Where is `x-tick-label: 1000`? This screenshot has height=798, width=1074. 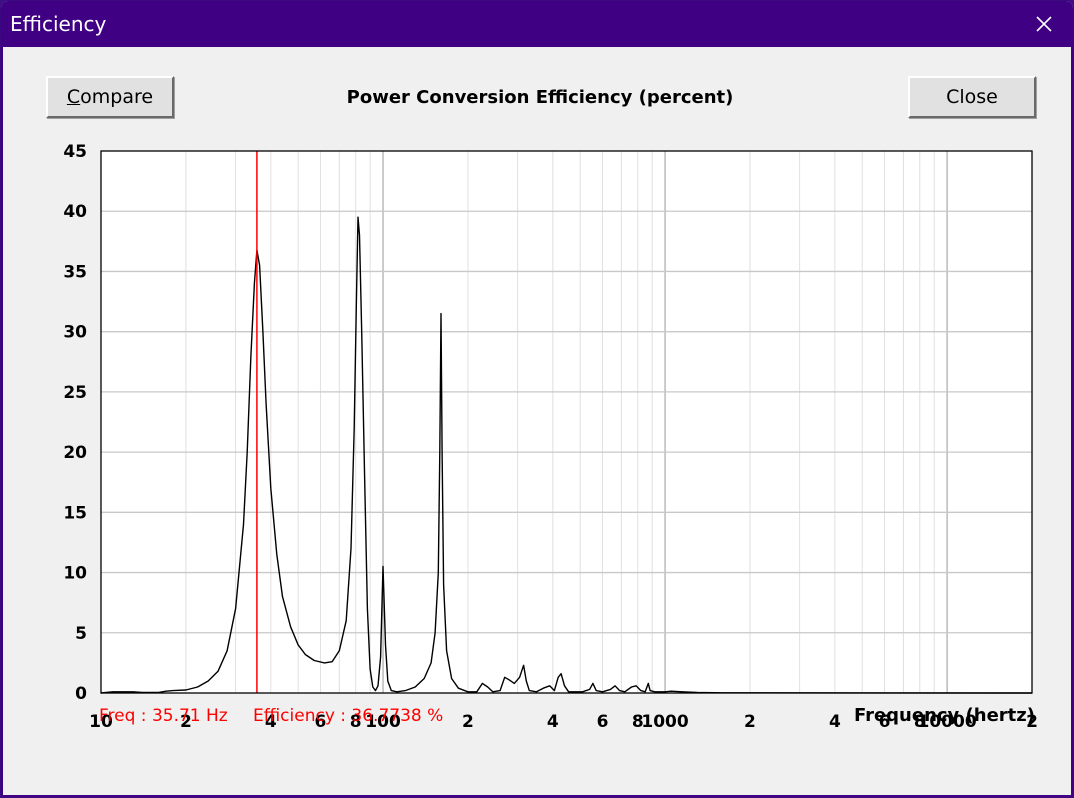
x-tick-label: 1000 is located at coordinates (664, 722).